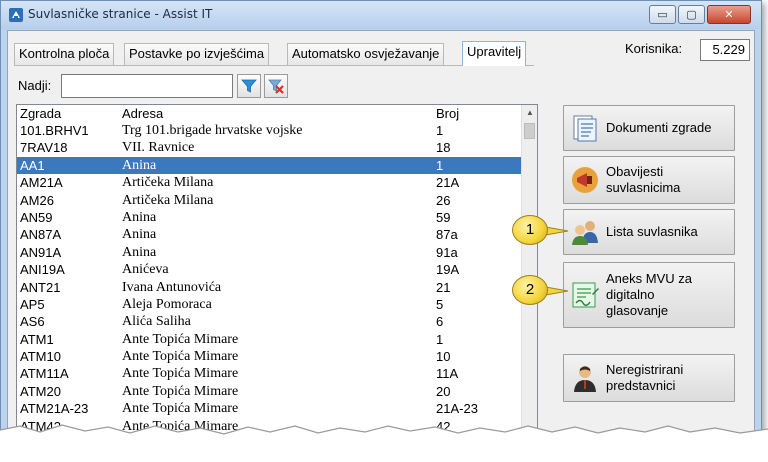 The image size is (768, 462). I want to click on scrollbar-thumb, so click(529, 131).